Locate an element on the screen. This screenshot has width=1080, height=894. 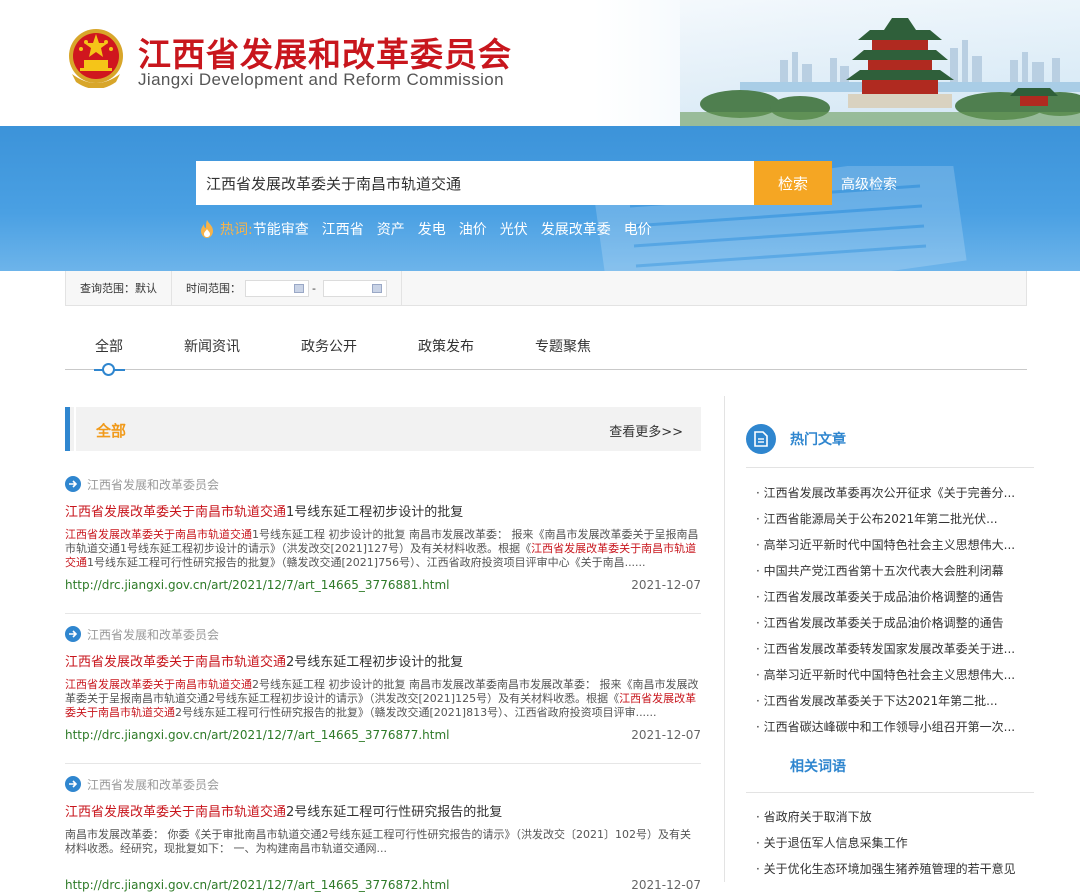
time-range-filter: 时间范围： - is located at coordinates (287, 288).